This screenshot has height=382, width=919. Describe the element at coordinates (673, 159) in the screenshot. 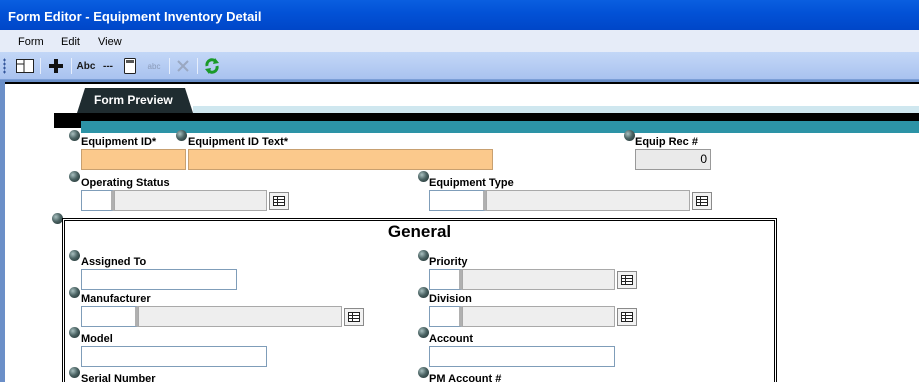

I see `equip-rec-value: 0` at that location.